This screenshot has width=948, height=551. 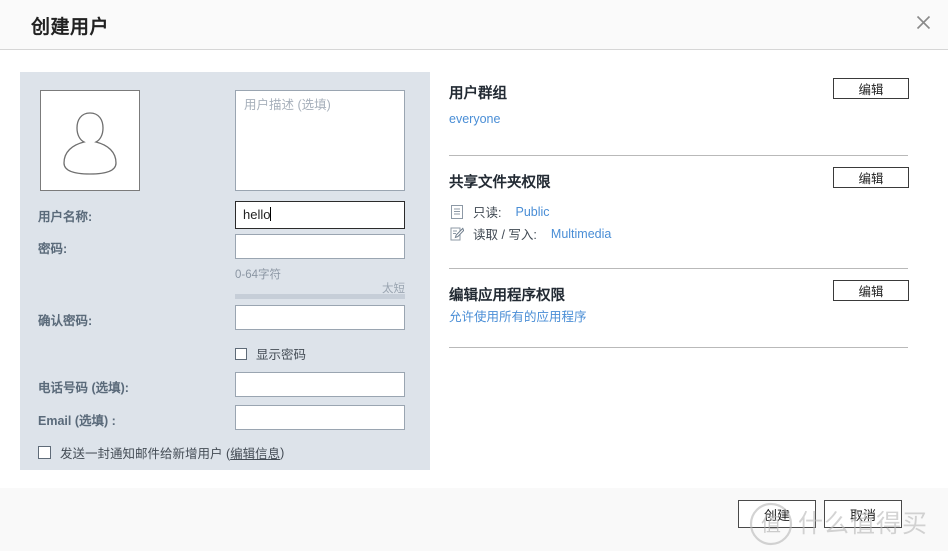 What do you see at coordinates (257, 214) in the screenshot?
I see `username-value: hello` at bounding box center [257, 214].